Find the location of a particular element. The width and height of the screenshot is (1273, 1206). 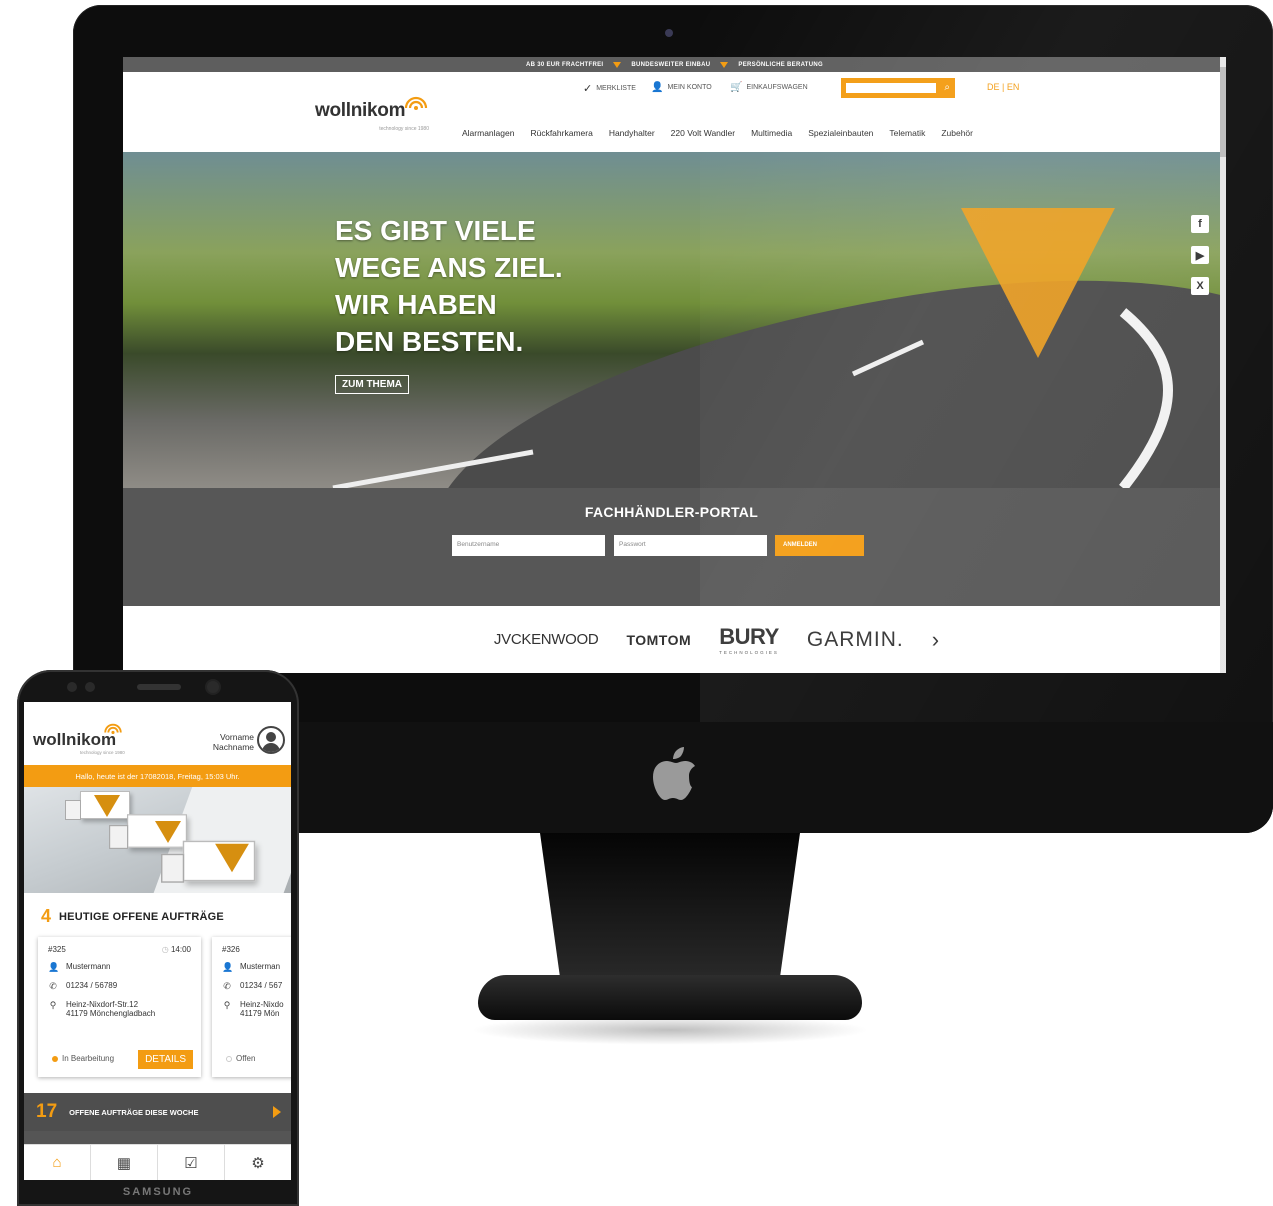

order-address: ⚲ Heinz-Nixdo 41179 Mön is located at coordinates (256, 1009).